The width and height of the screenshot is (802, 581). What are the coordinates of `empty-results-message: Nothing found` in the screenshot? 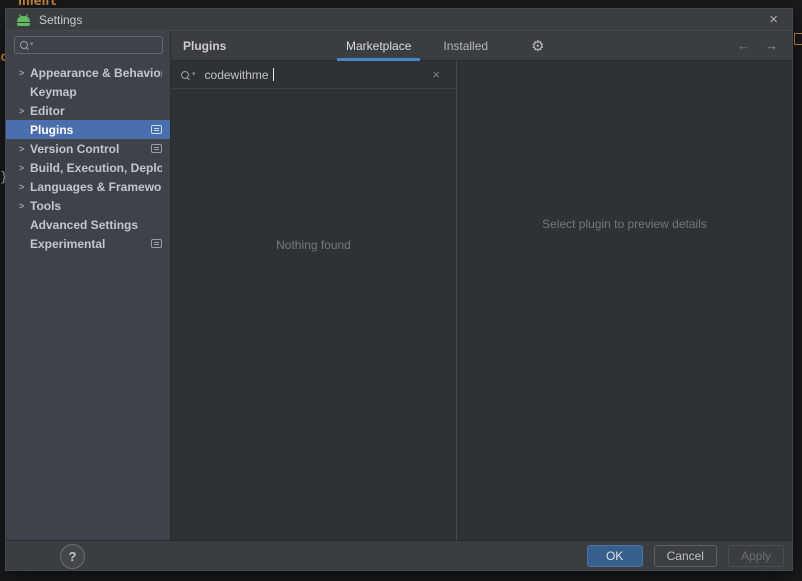 It's located at (313, 245).